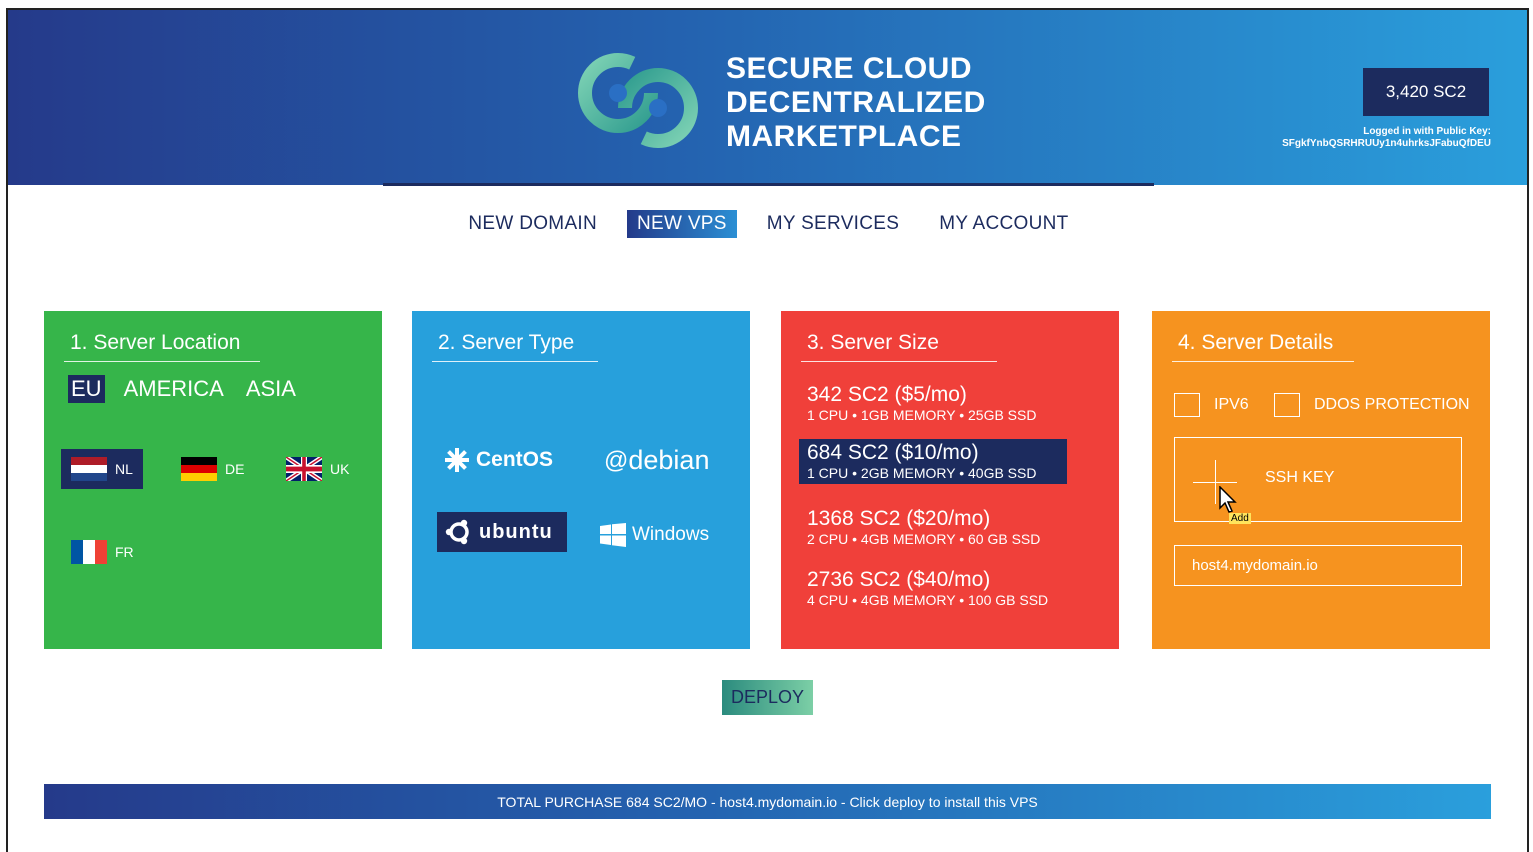 This screenshot has height=852, width=1533. What do you see at coordinates (849, 68) in the screenshot?
I see `brand-line: SECURE CLOUD` at bounding box center [849, 68].